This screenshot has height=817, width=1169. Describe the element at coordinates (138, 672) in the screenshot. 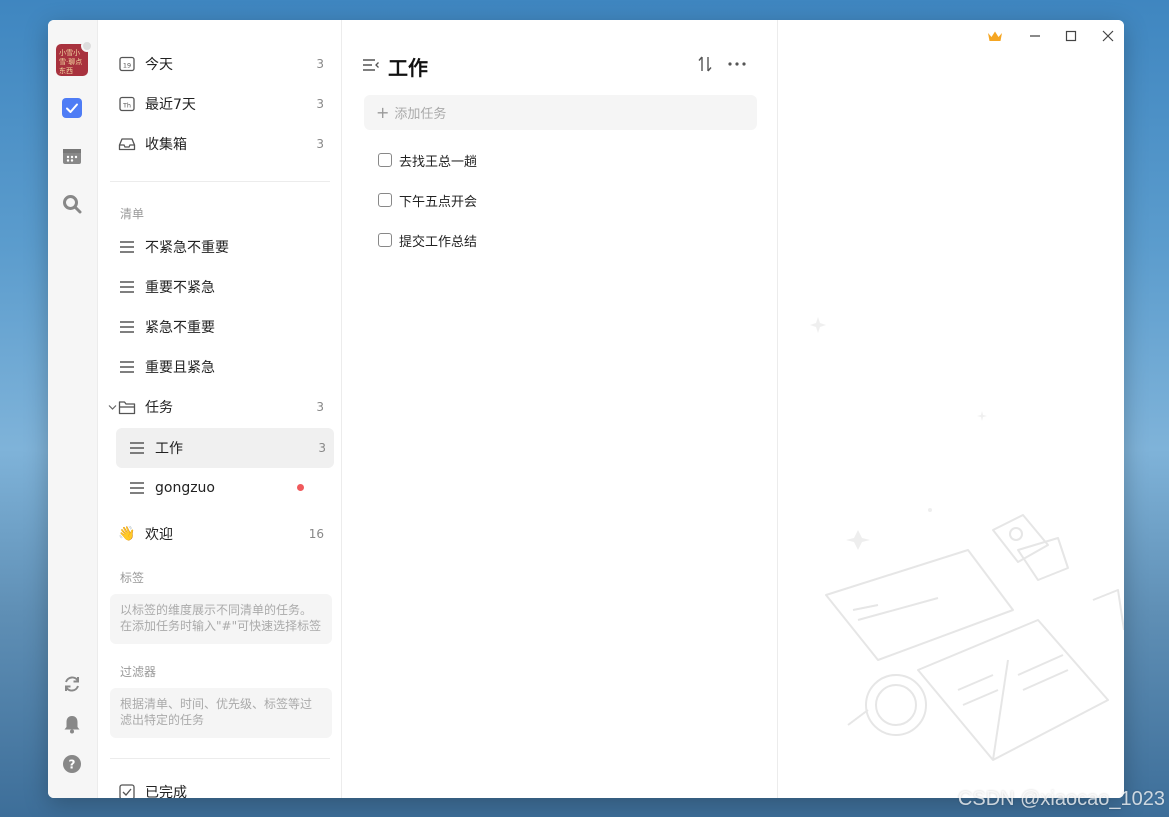

I see `filters-section-label: 过滤器` at that location.